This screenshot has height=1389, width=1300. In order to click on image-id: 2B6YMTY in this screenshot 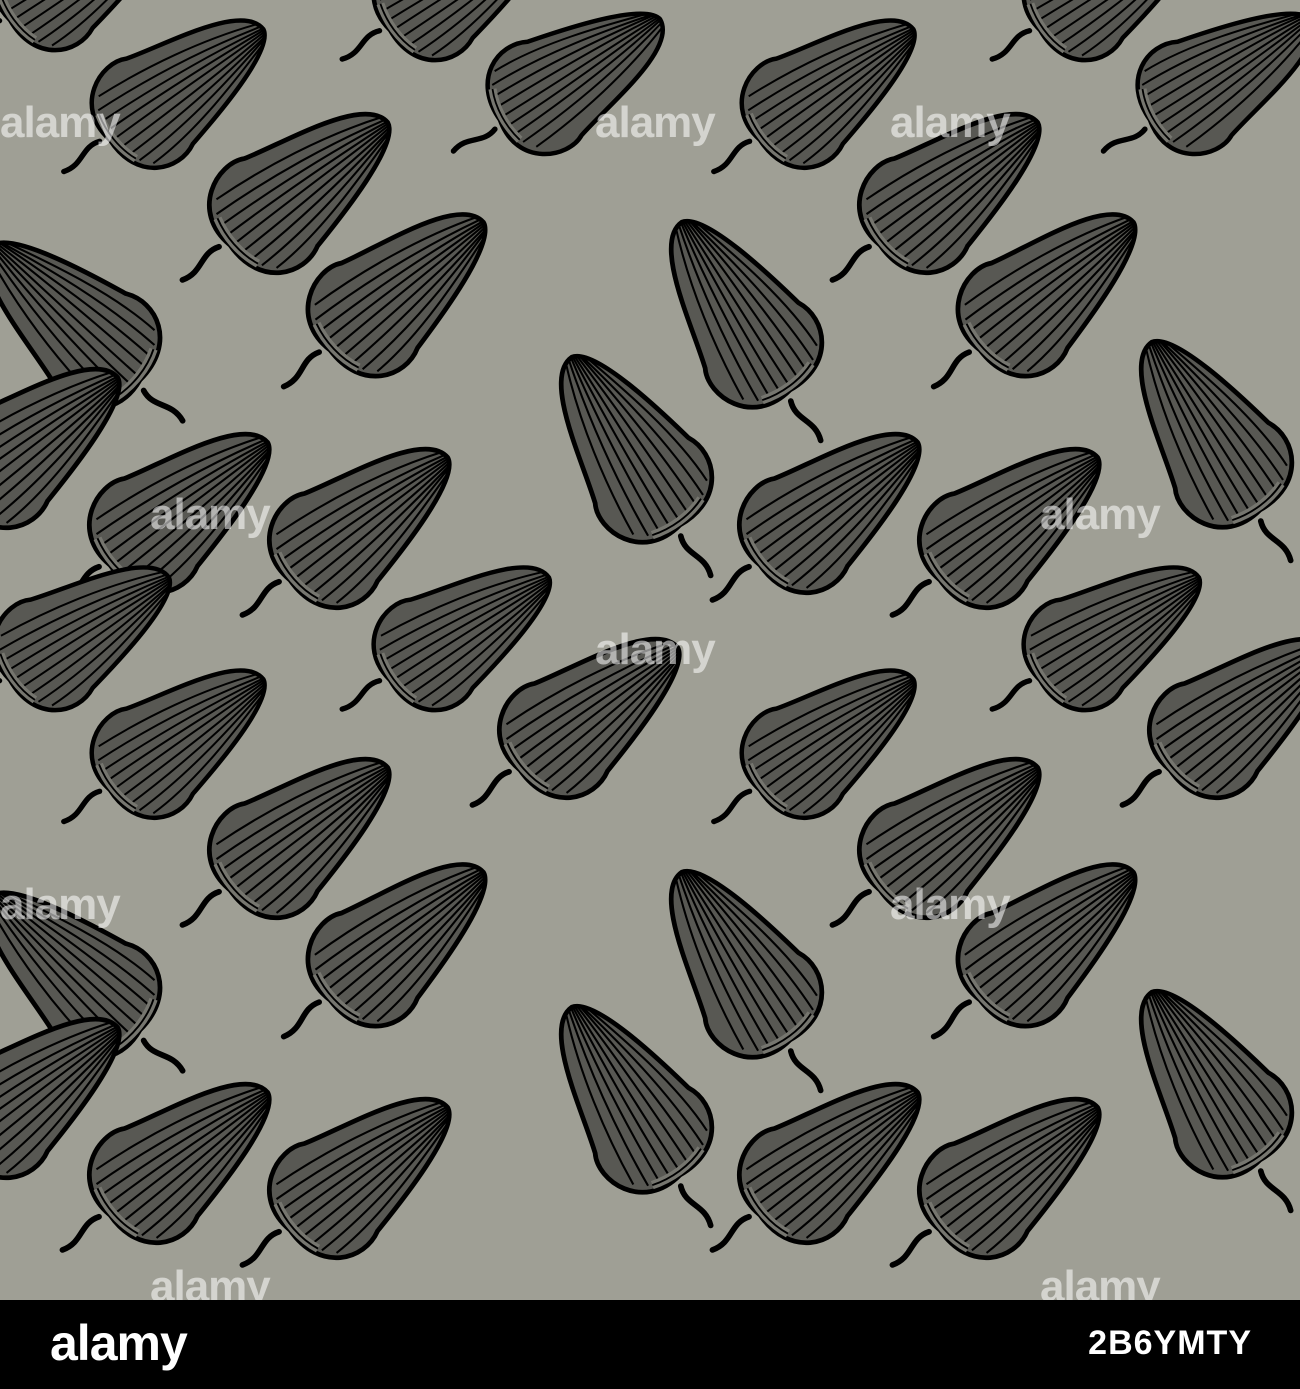, I will do `click(1170, 1343)`.